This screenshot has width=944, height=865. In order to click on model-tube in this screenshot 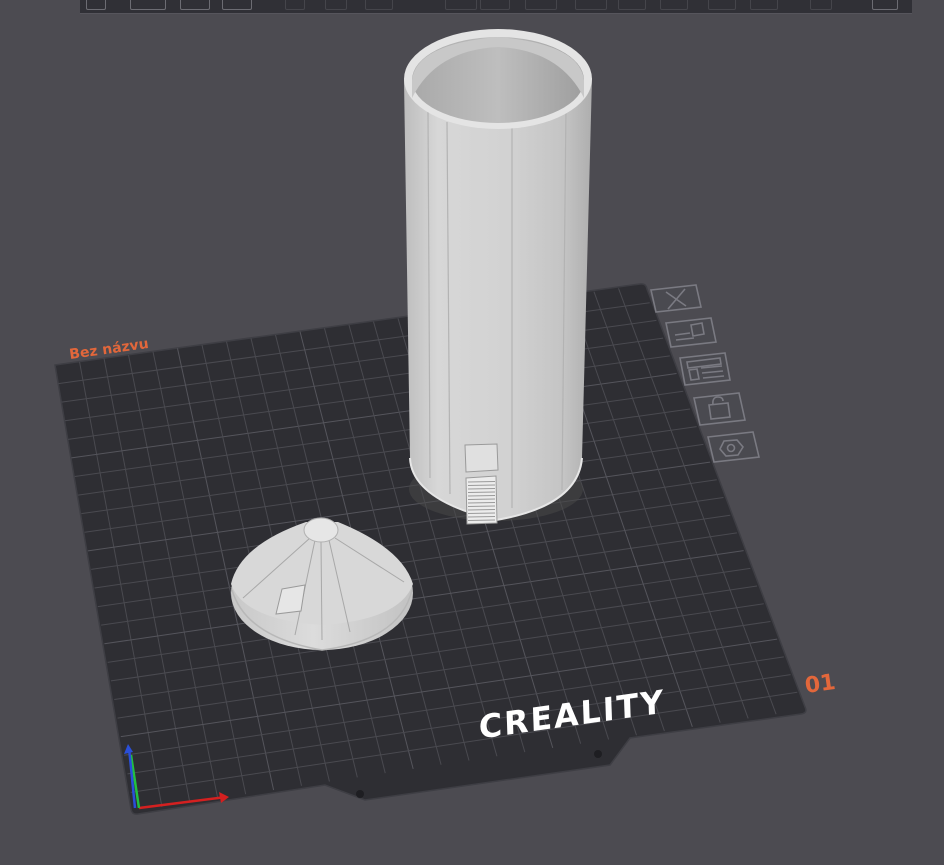, I will do `click(498, 277)`.